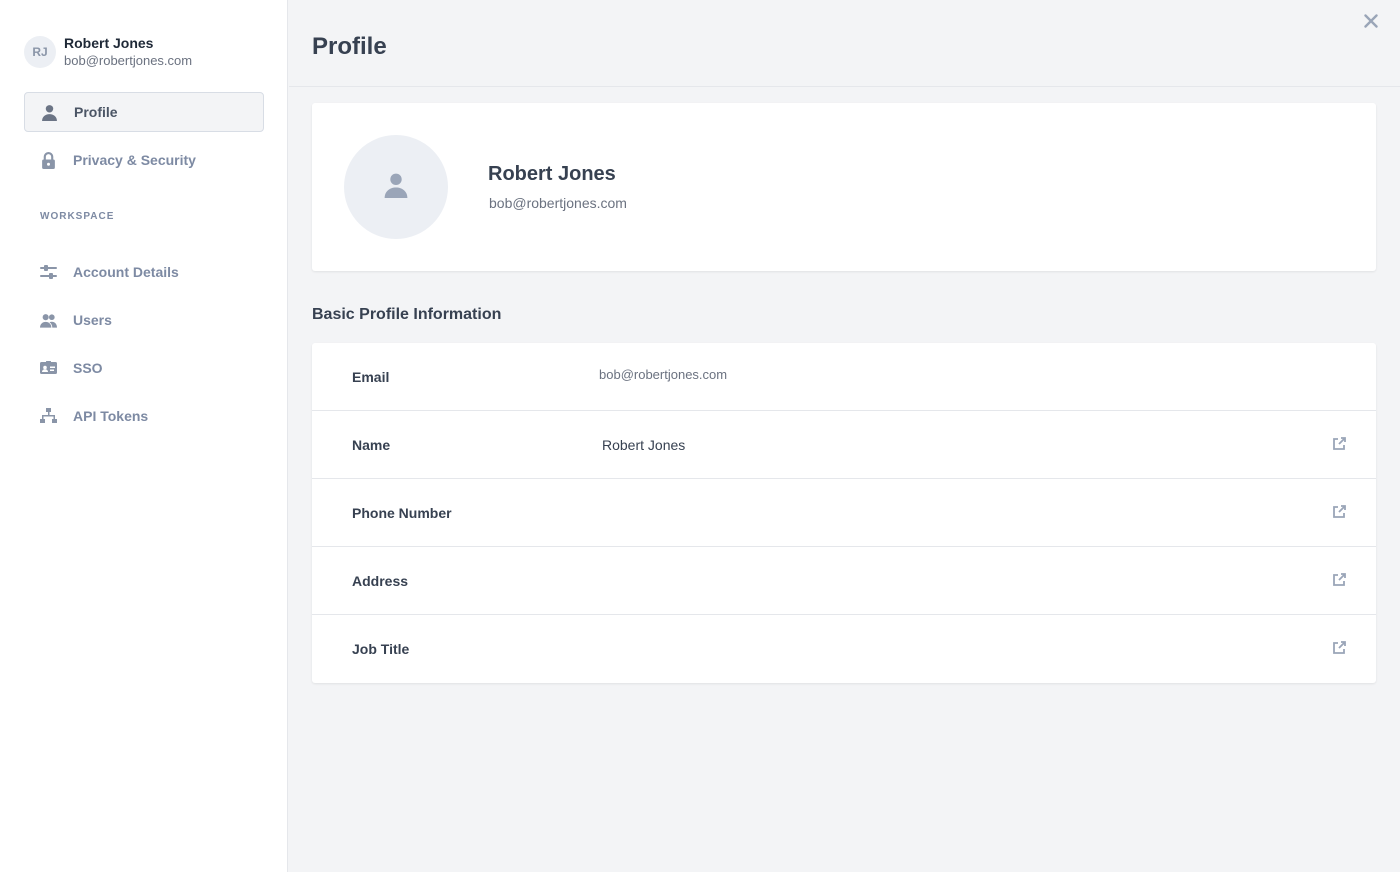 This screenshot has width=1400, height=872. What do you see at coordinates (40, 52) in the screenshot?
I see `avatar: RJ` at bounding box center [40, 52].